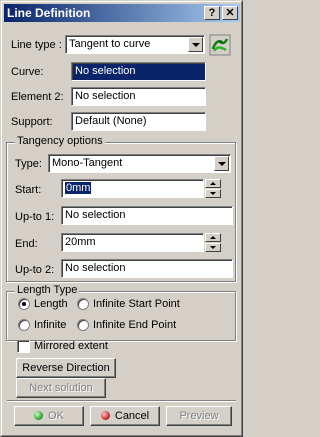 Image resolution: width=320 pixels, height=437 pixels. I want to click on support-field: Default (None), so click(138, 121).